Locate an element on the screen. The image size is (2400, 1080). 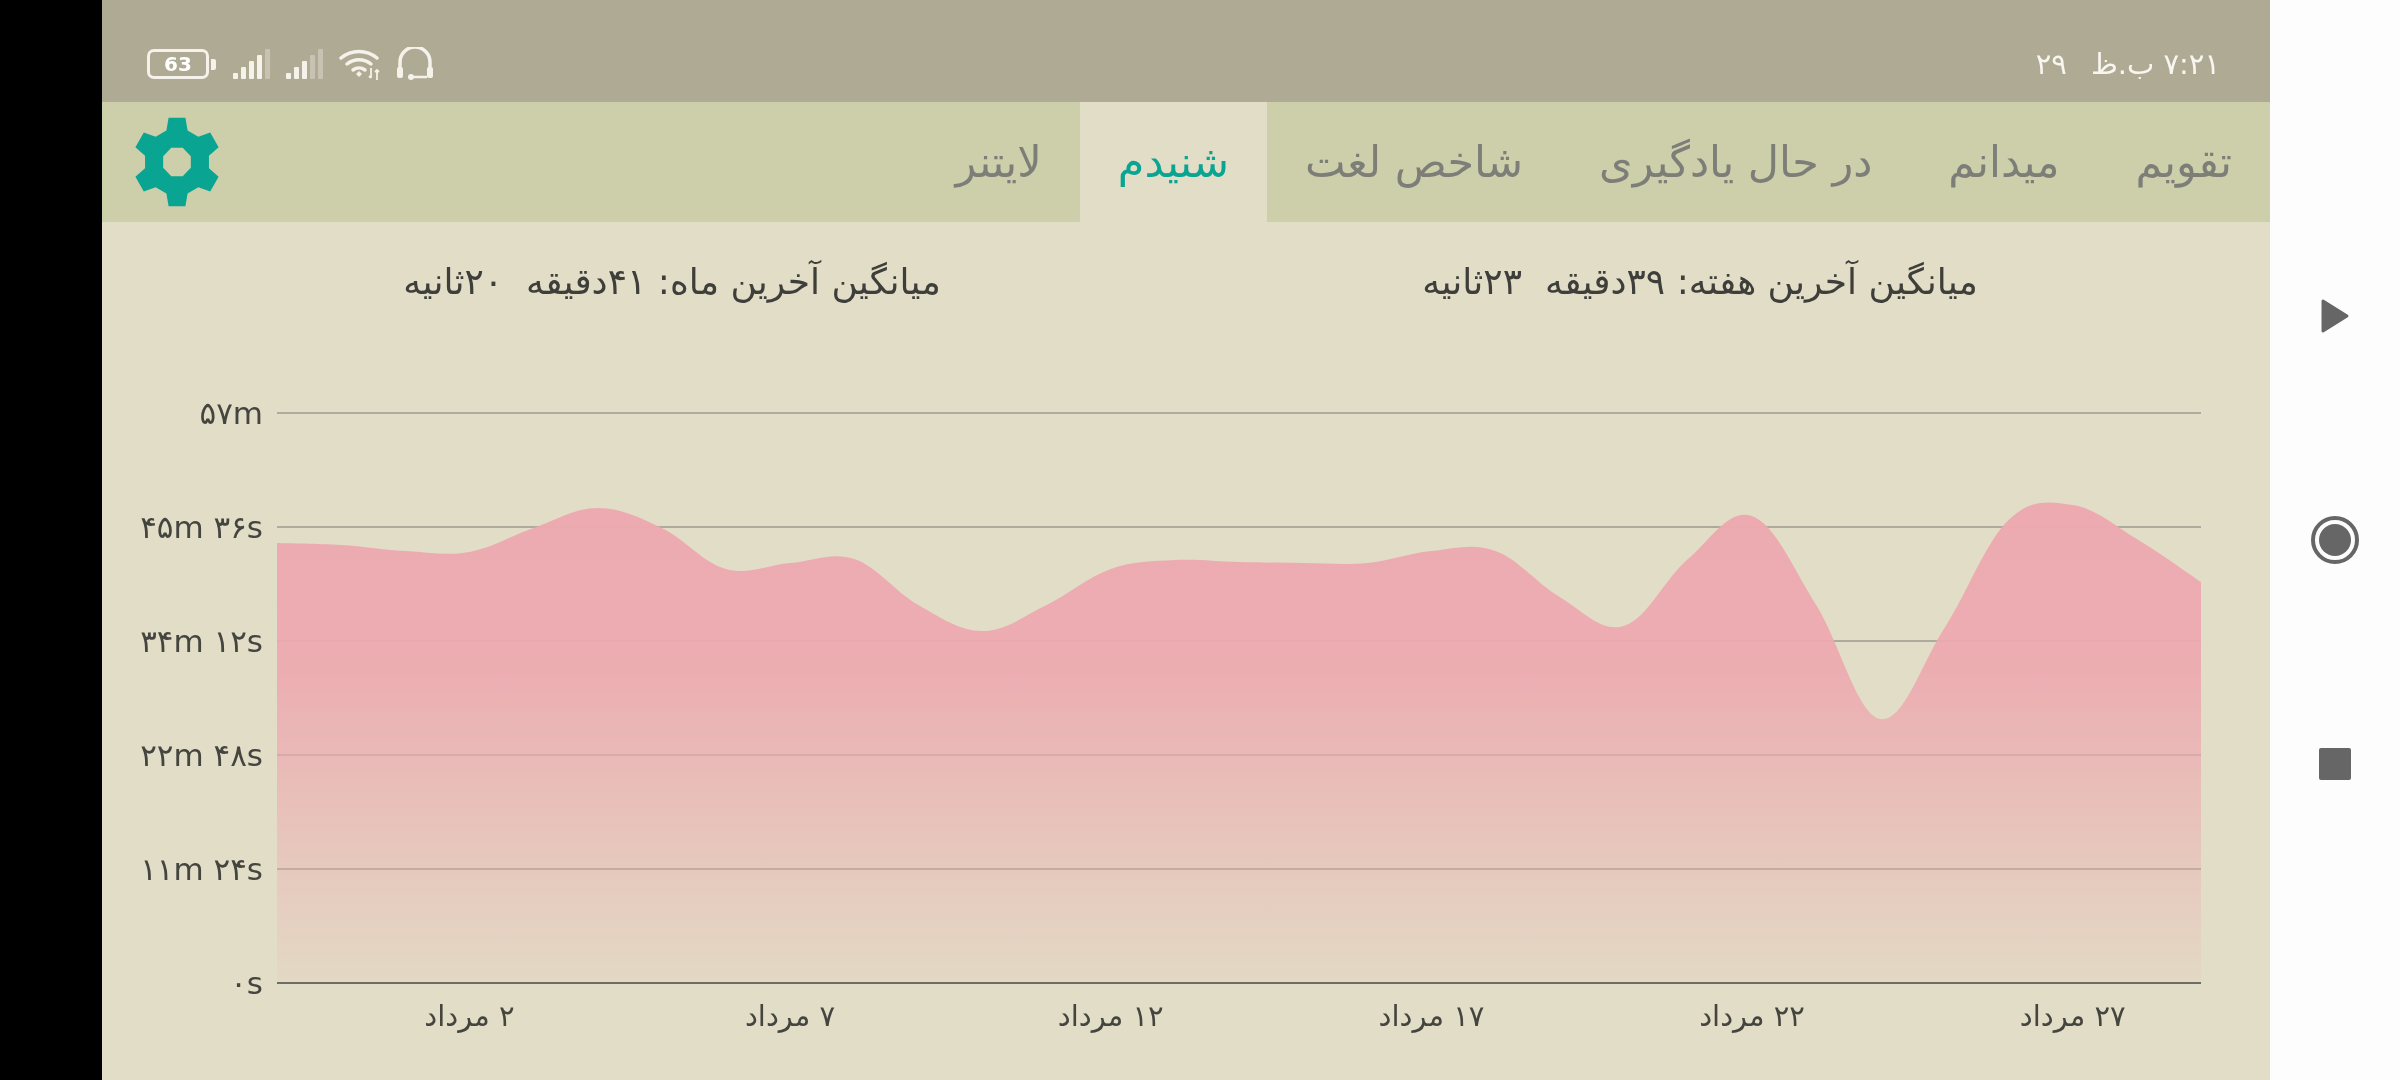
y-tick-label: ۱۱m ۲۴s is located at coordinates (201, 869).